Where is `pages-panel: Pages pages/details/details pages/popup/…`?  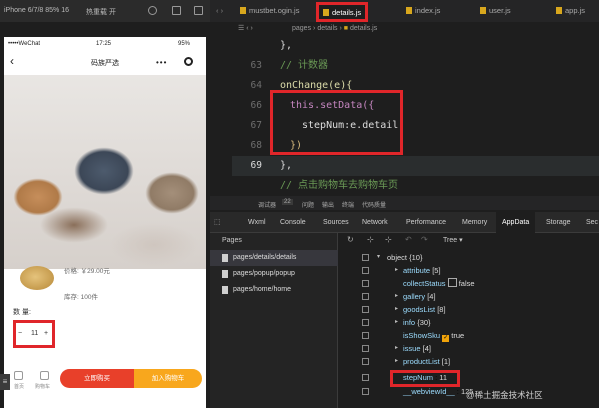 pages-panel: Pages pages/details/details pages/popup/… is located at coordinates (274, 320).